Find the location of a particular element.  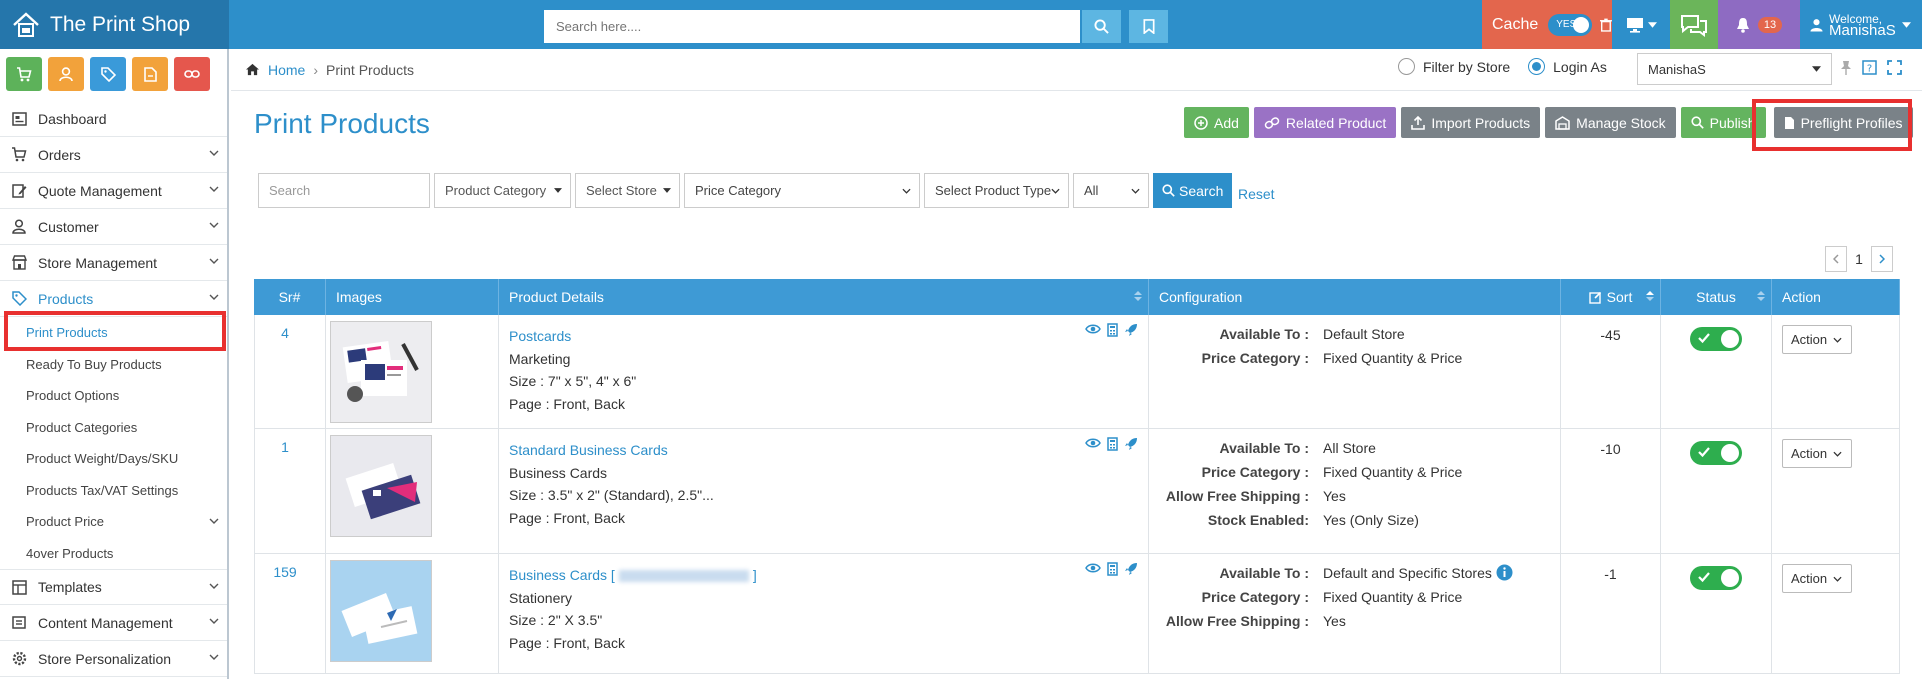

next-page-button is located at coordinates (1882, 259).